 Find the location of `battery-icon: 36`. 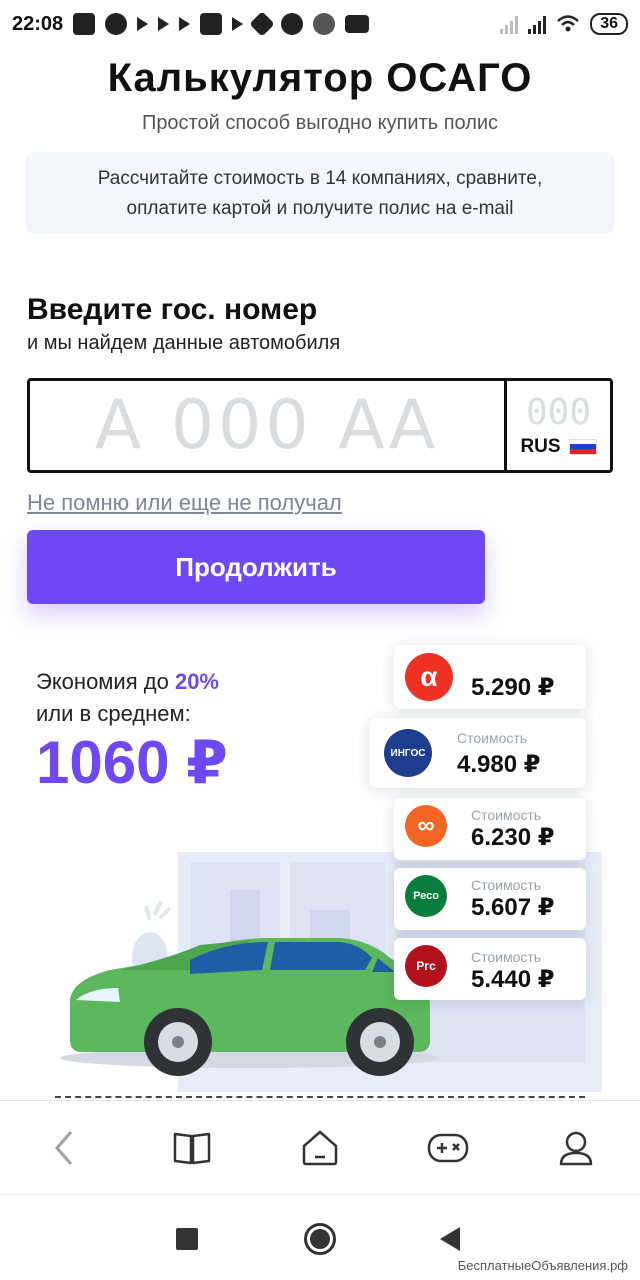

battery-icon: 36 is located at coordinates (609, 24).